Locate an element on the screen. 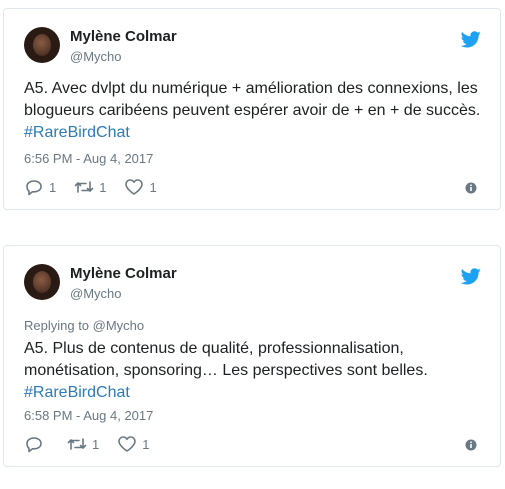 This screenshot has height=489, width=505. reply-button: 1 is located at coordinates (40, 187).